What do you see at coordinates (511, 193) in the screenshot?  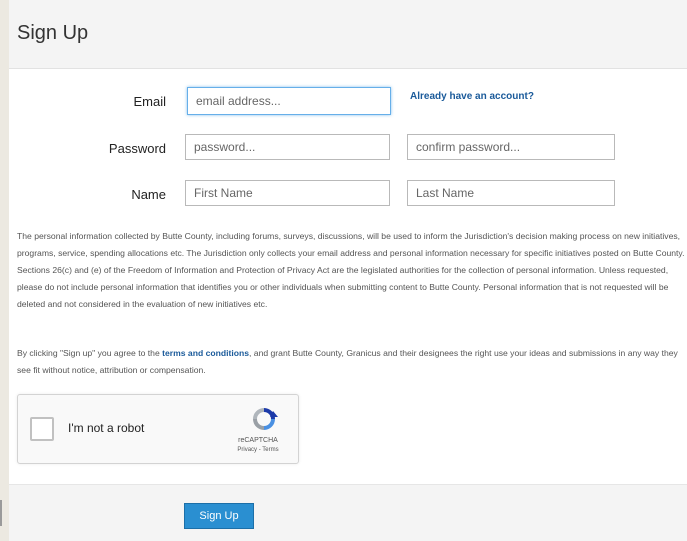 I see `last-name-input` at bounding box center [511, 193].